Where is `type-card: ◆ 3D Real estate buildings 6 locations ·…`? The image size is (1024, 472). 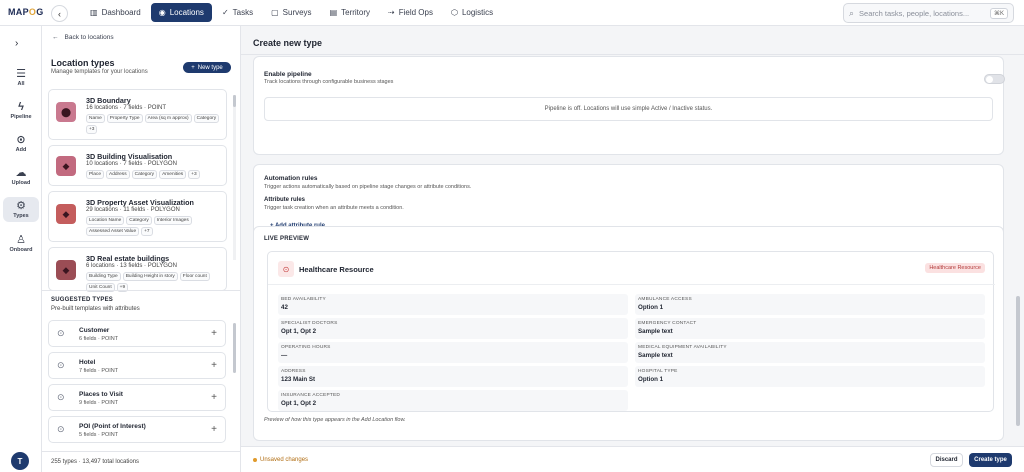 type-card: ◆ 3D Real estate buildings 6 locations ·… is located at coordinates (137, 269).